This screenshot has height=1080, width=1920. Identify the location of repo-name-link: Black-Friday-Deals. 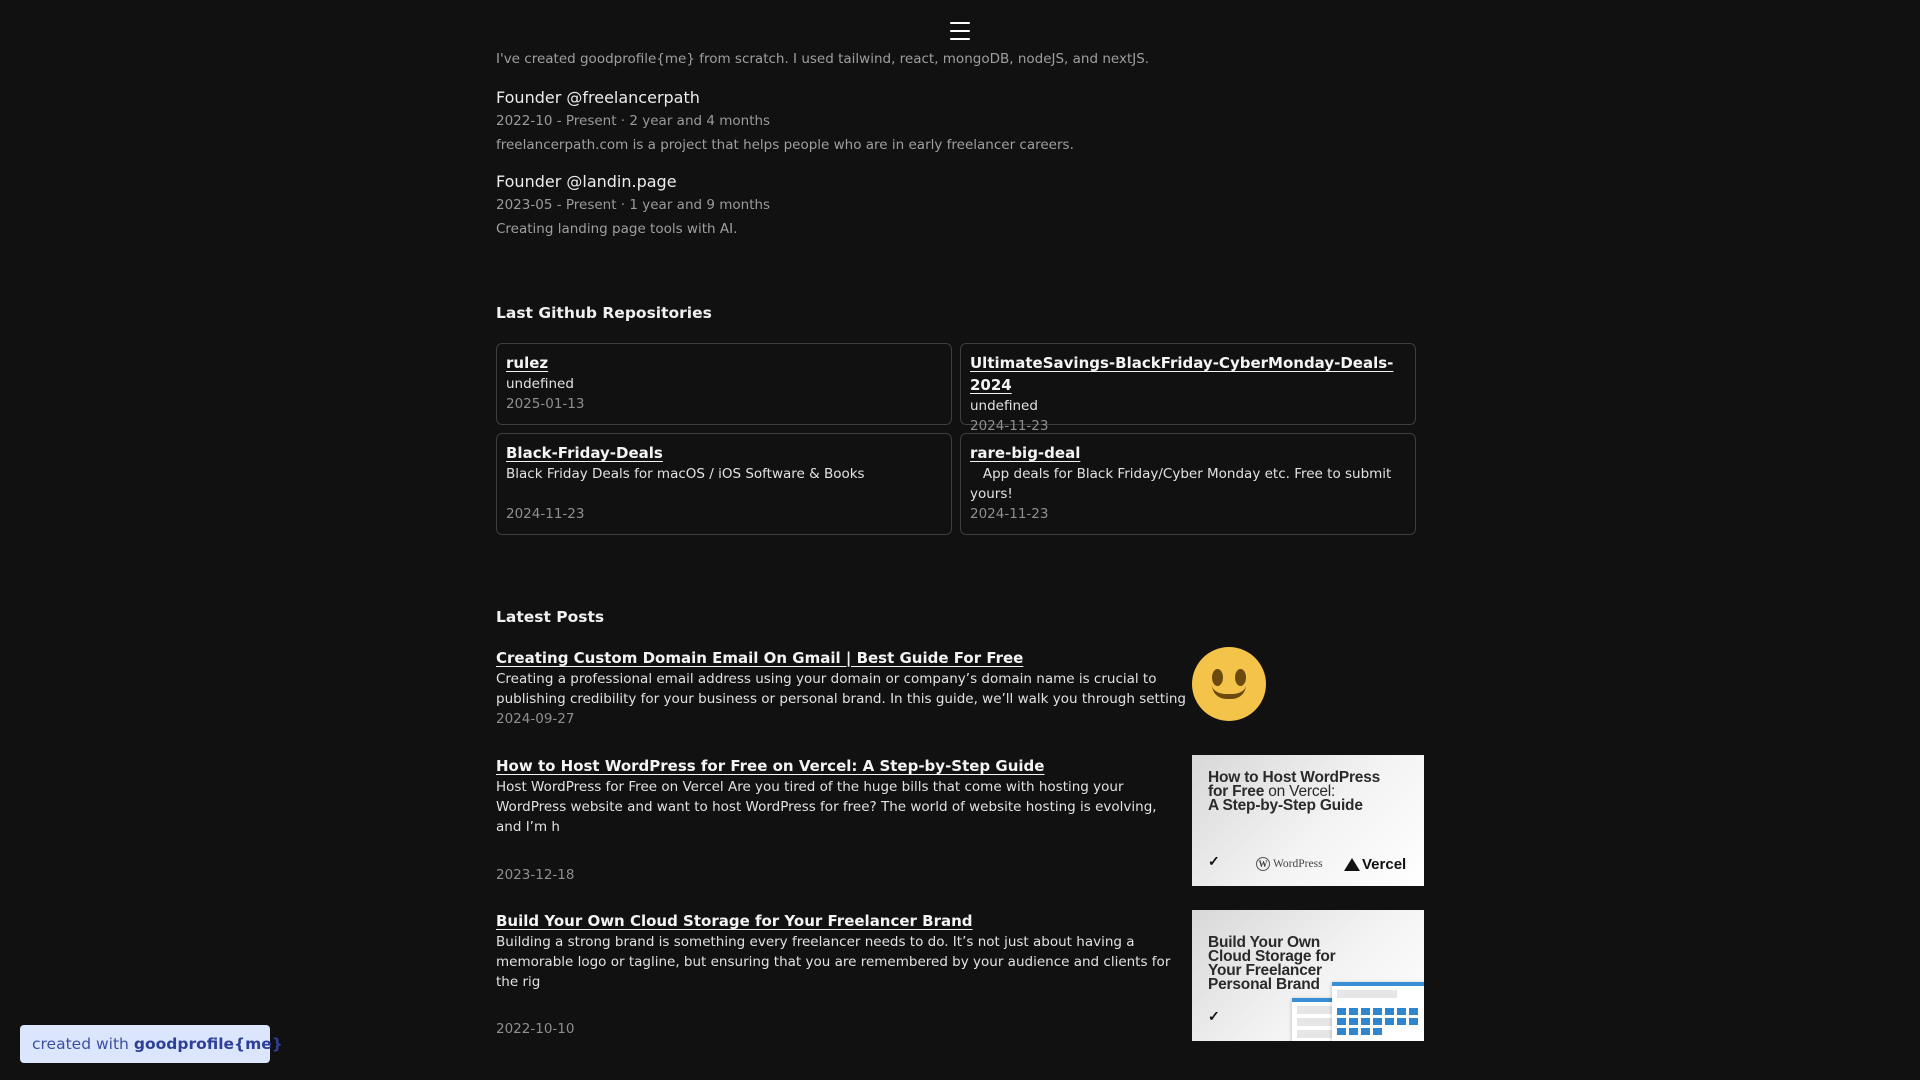
(584, 453).